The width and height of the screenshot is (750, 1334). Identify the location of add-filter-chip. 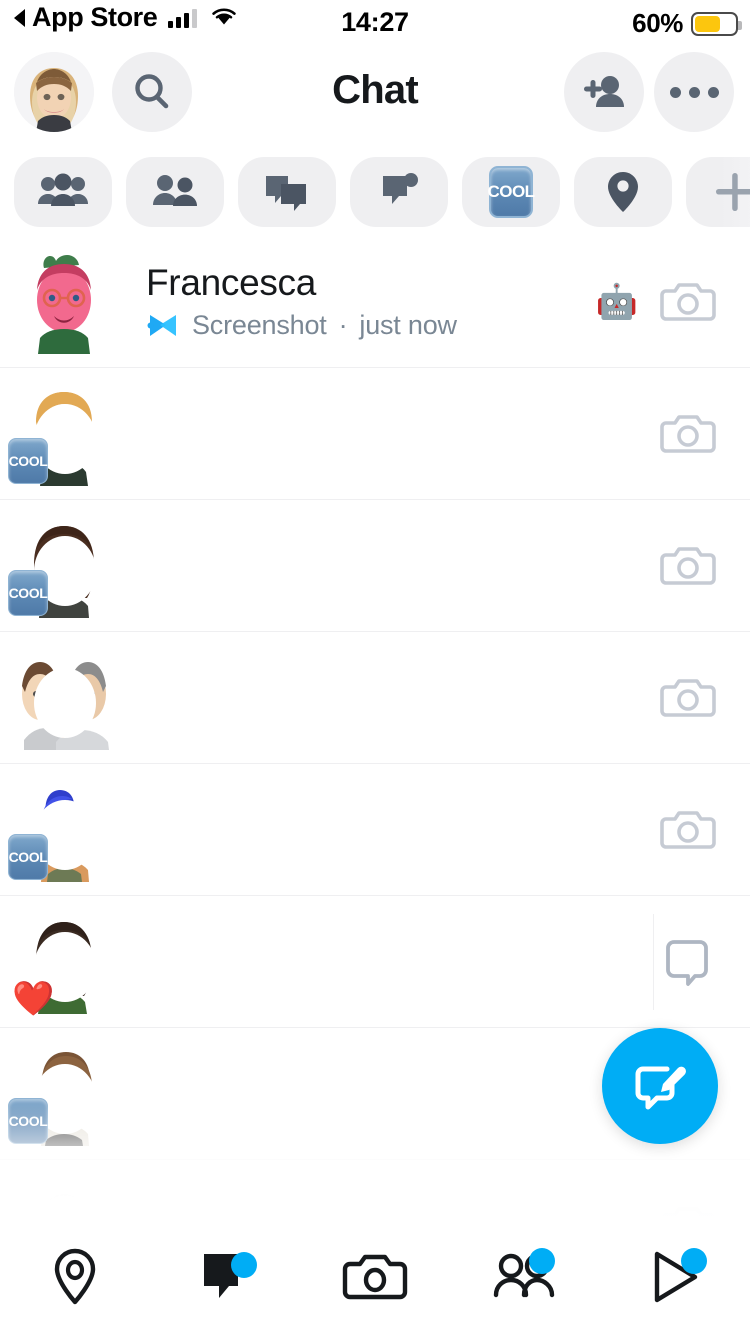
(718, 192).